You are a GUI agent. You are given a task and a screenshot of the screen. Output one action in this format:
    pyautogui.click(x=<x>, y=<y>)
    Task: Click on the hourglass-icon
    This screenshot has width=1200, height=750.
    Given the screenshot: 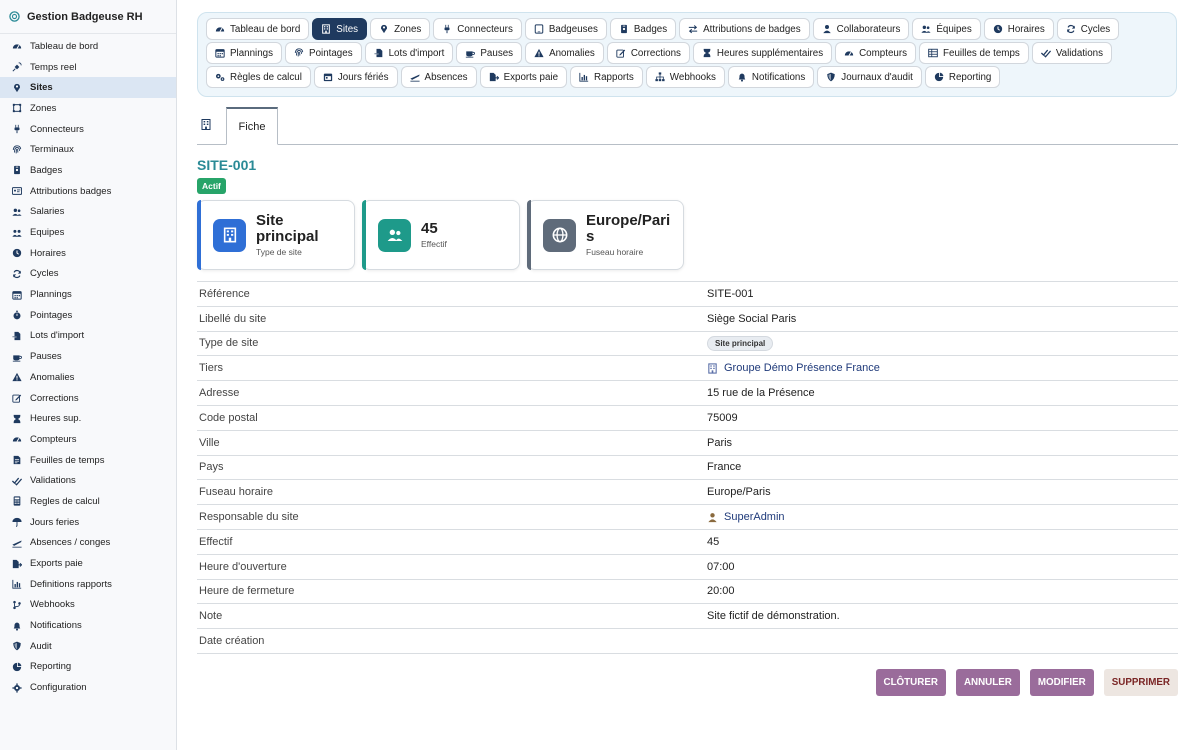 What is the action you would take?
    pyautogui.click(x=707, y=53)
    